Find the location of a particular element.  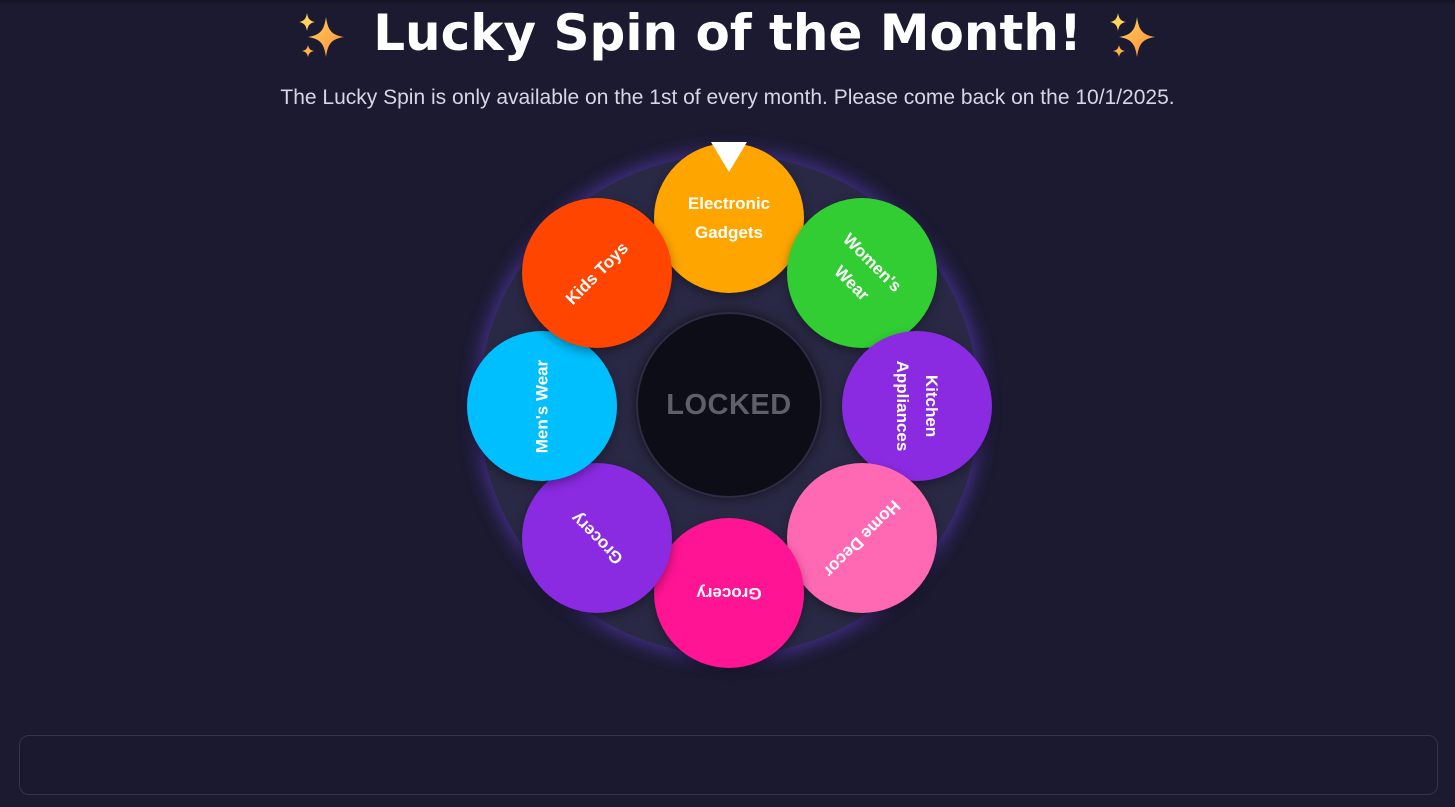

page-title: Lucky Spin of the Month! is located at coordinates (727, 33).